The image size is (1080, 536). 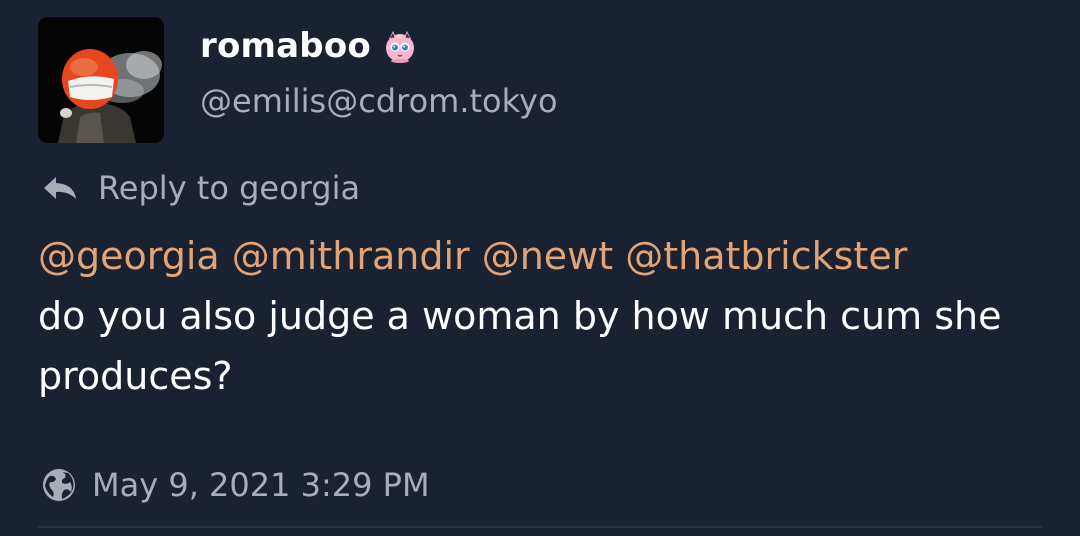 What do you see at coordinates (400, 46) in the screenshot?
I see `jigglypuff-emoji-icon` at bounding box center [400, 46].